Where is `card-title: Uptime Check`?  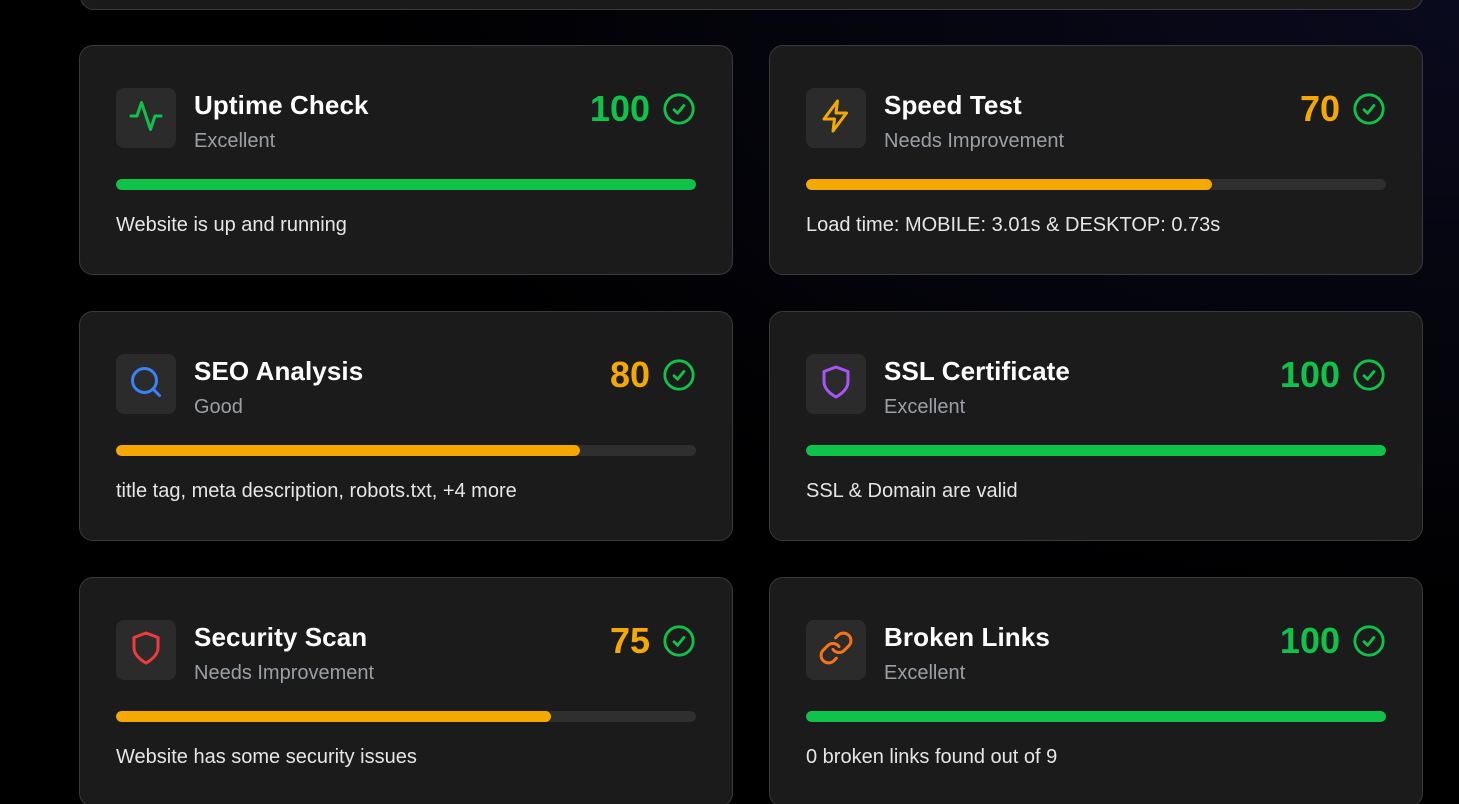 card-title: Uptime Check is located at coordinates (281, 105).